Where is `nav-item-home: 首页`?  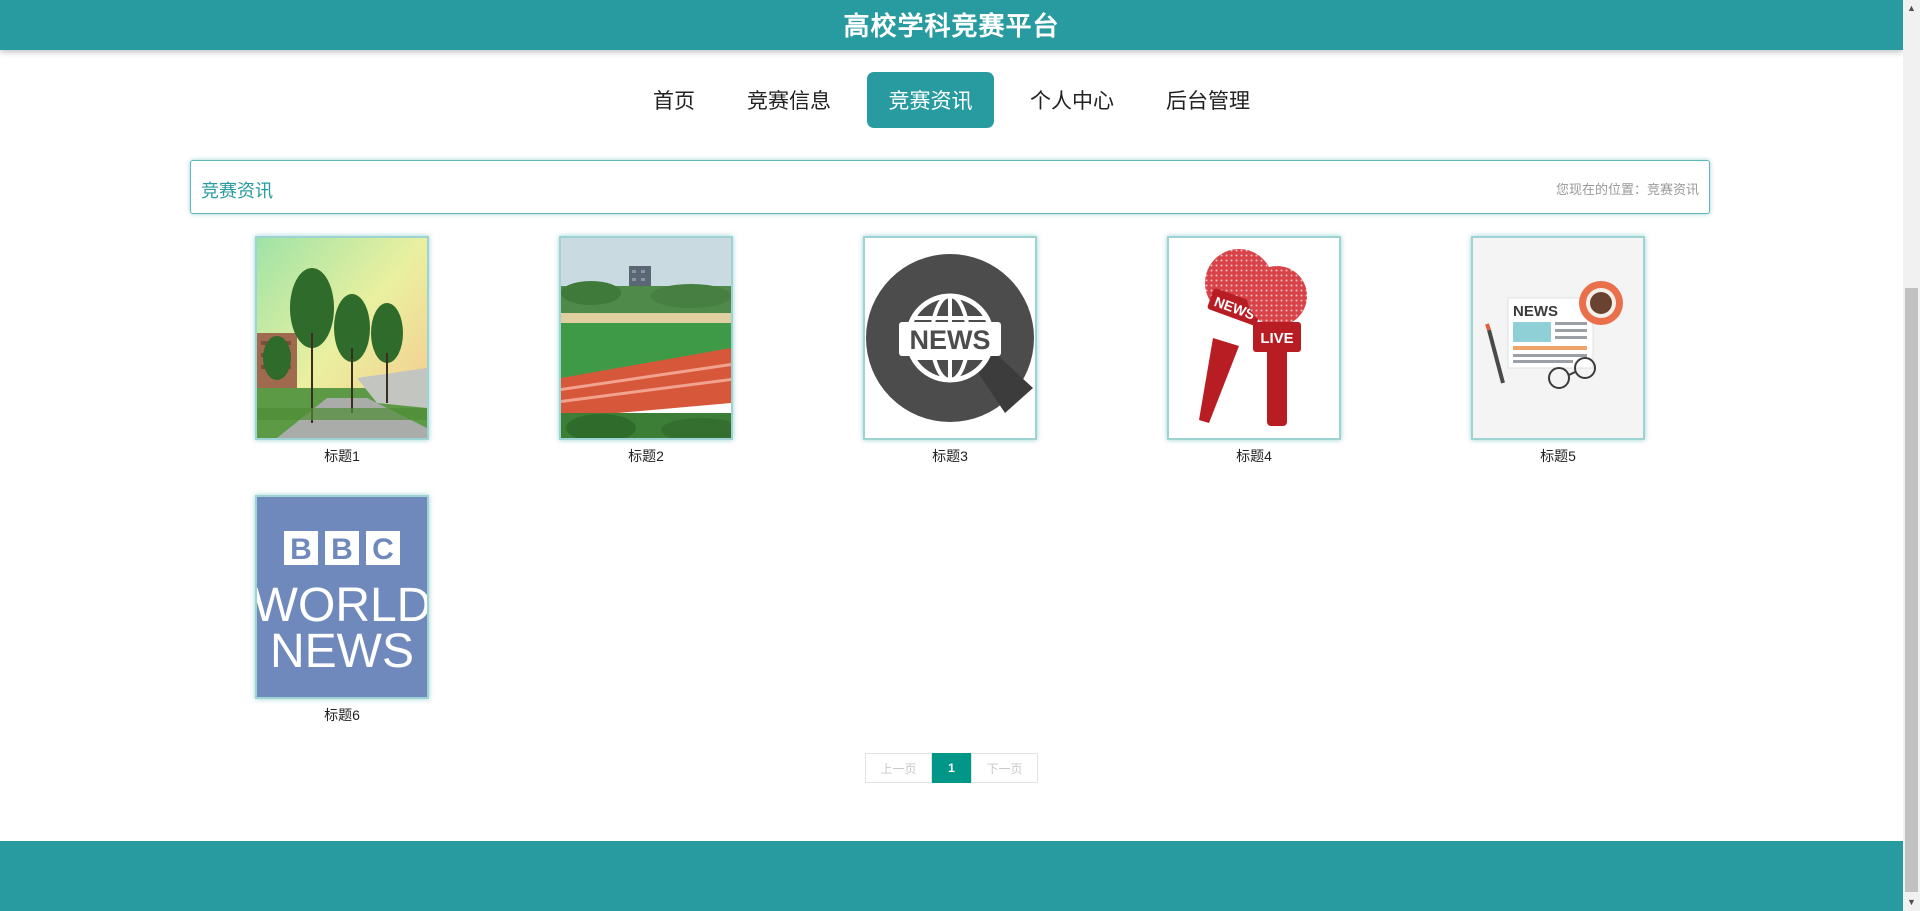 nav-item-home: 首页 is located at coordinates (674, 100).